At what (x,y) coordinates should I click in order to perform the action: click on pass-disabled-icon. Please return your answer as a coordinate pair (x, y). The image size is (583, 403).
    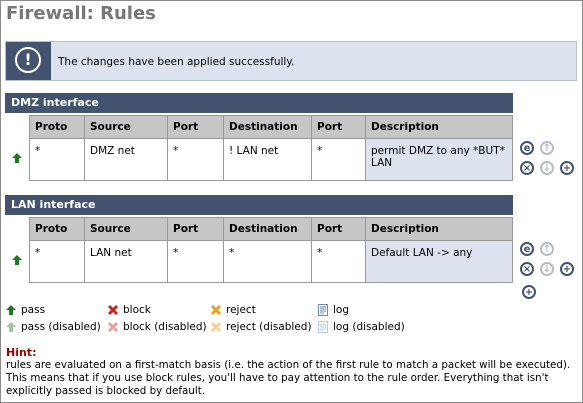
    Looking at the image, I should click on (11, 327).